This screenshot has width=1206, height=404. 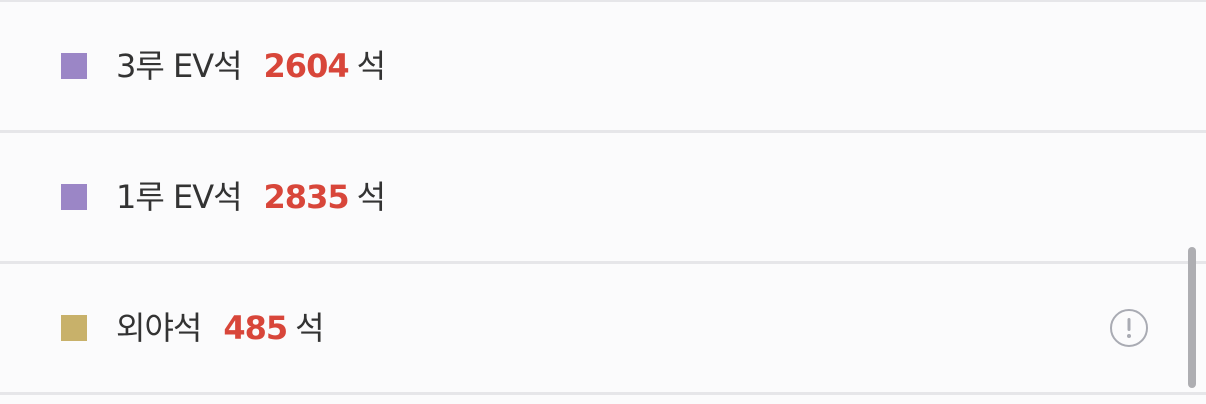 What do you see at coordinates (306, 66) in the screenshot?
I see `seat-count: 2604` at bounding box center [306, 66].